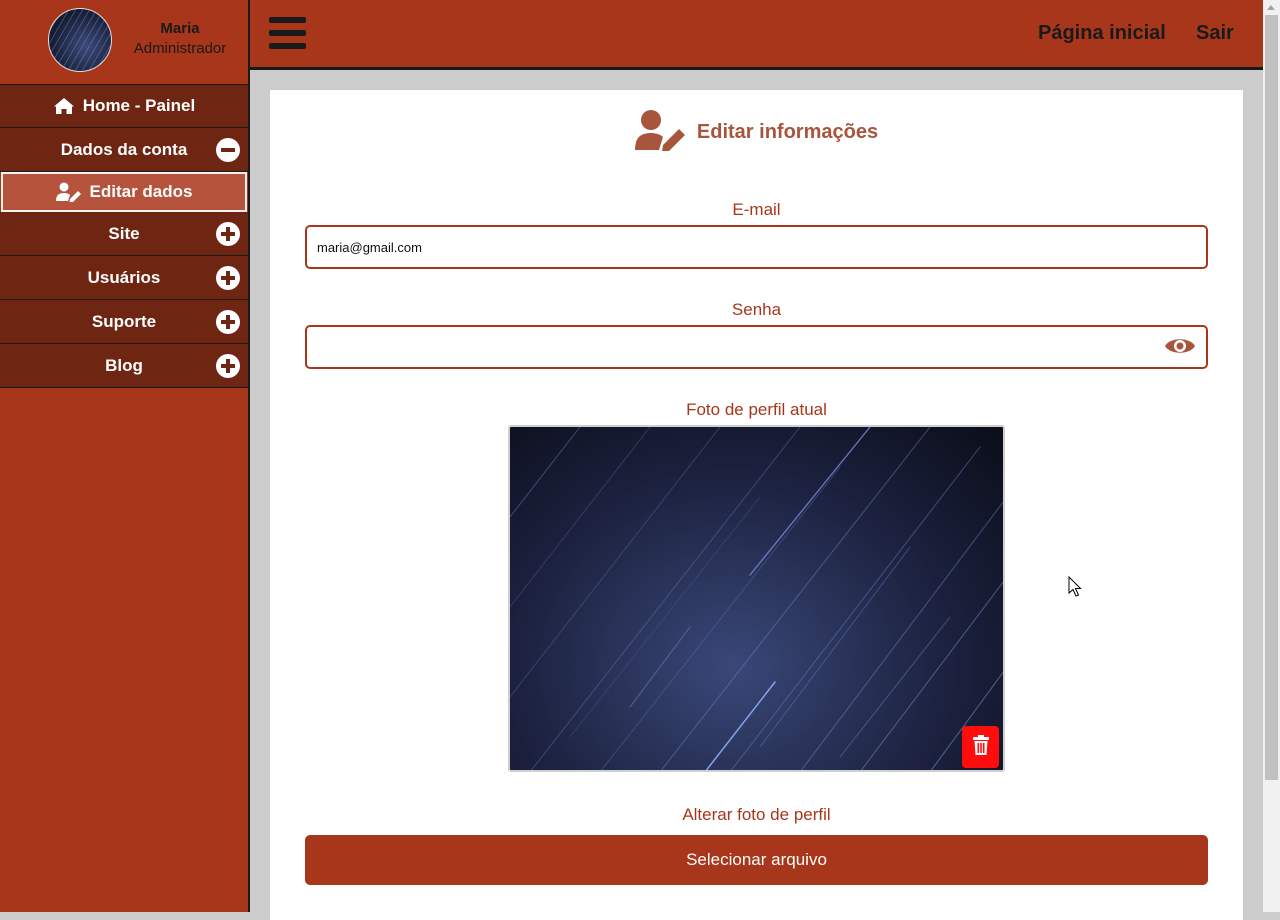 The width and height of the screenshot is (1280, 920). What do you see at coordinates (228, 149) in the screenshot?
I see `minus-circle-icon` at bounding box center [228, 149].